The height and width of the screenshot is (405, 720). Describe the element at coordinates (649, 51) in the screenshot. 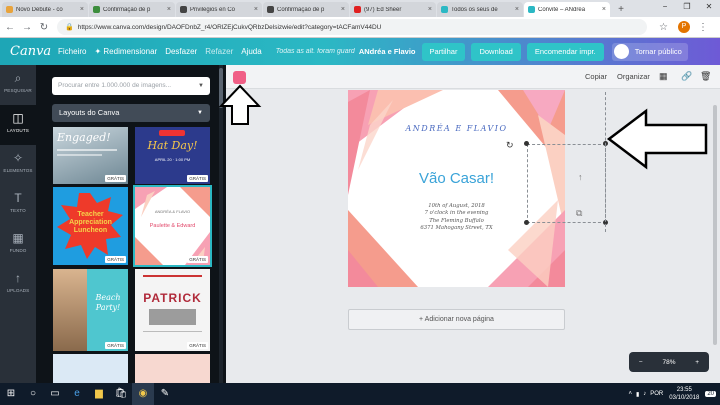

I see `publish-button: Tornar público` at that location.